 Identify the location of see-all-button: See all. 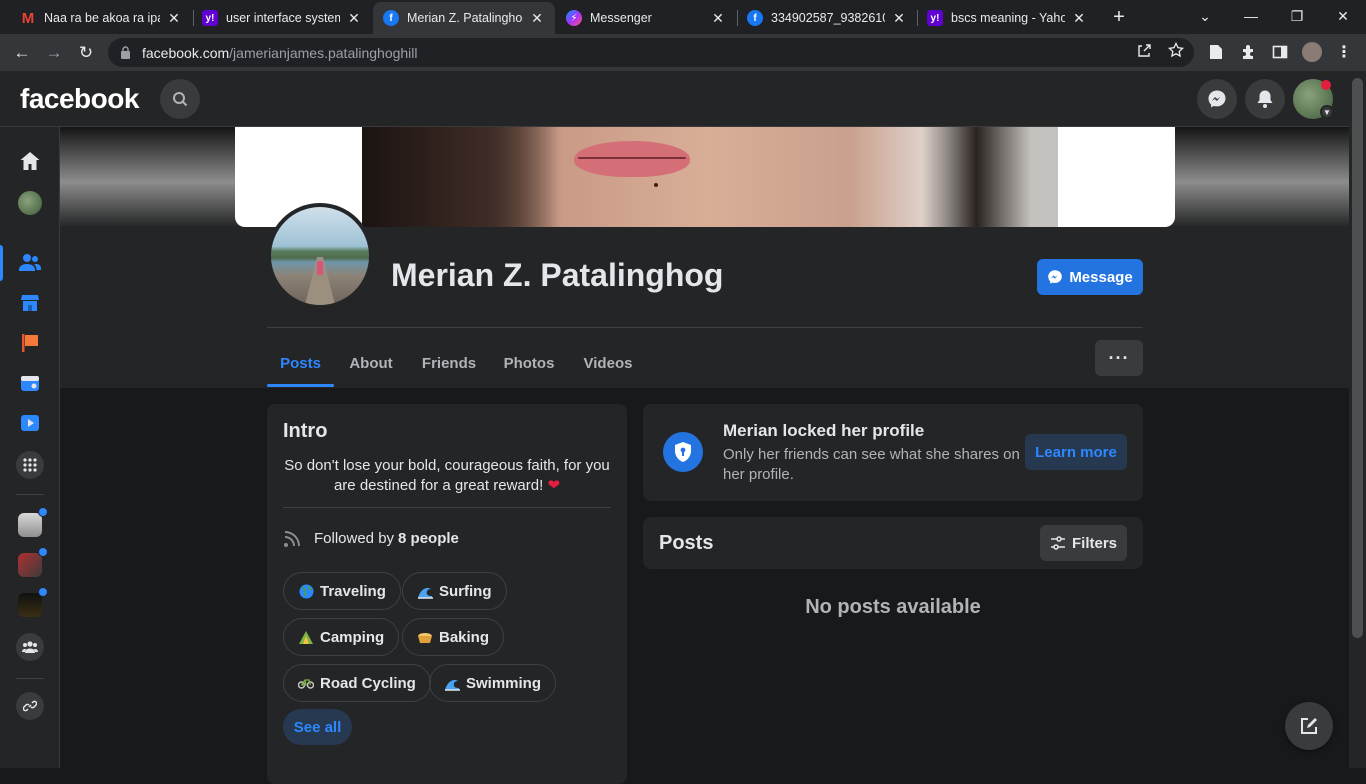
(317, 727).